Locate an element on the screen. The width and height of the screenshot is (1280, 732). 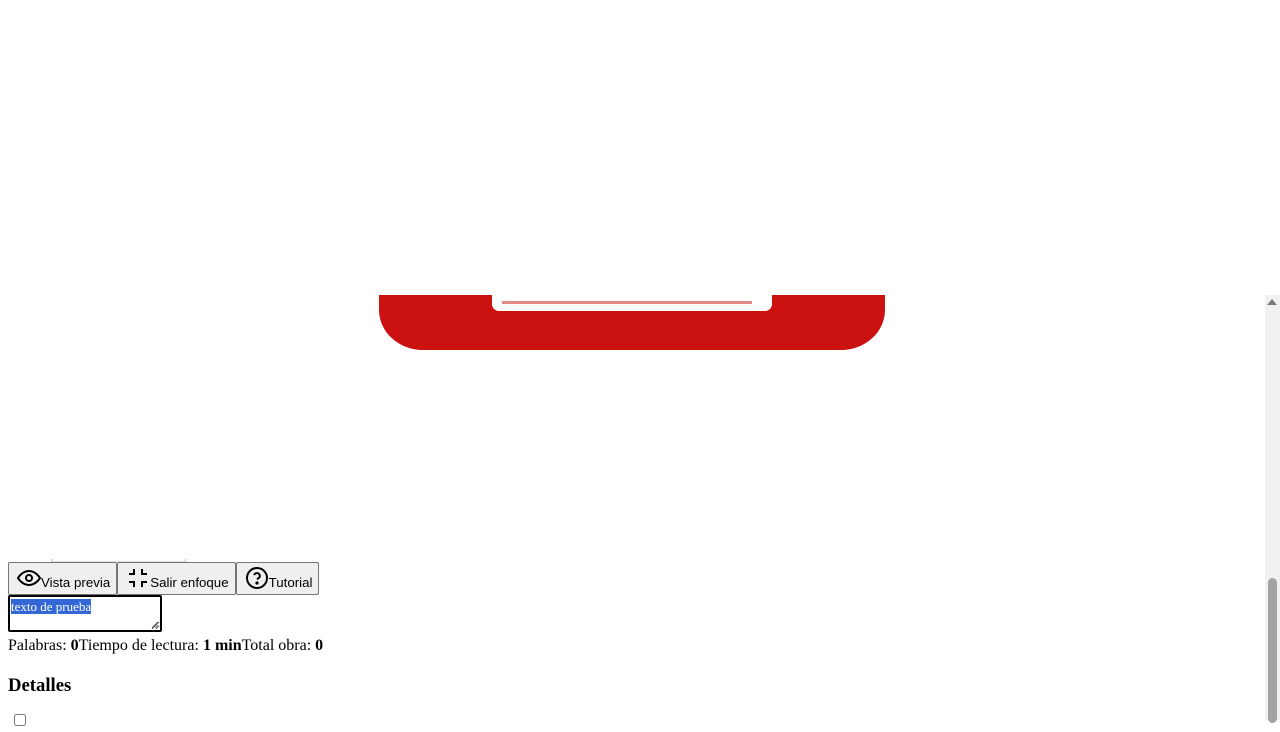
preview-button: Vista previa is located at coordinates (63, 578).